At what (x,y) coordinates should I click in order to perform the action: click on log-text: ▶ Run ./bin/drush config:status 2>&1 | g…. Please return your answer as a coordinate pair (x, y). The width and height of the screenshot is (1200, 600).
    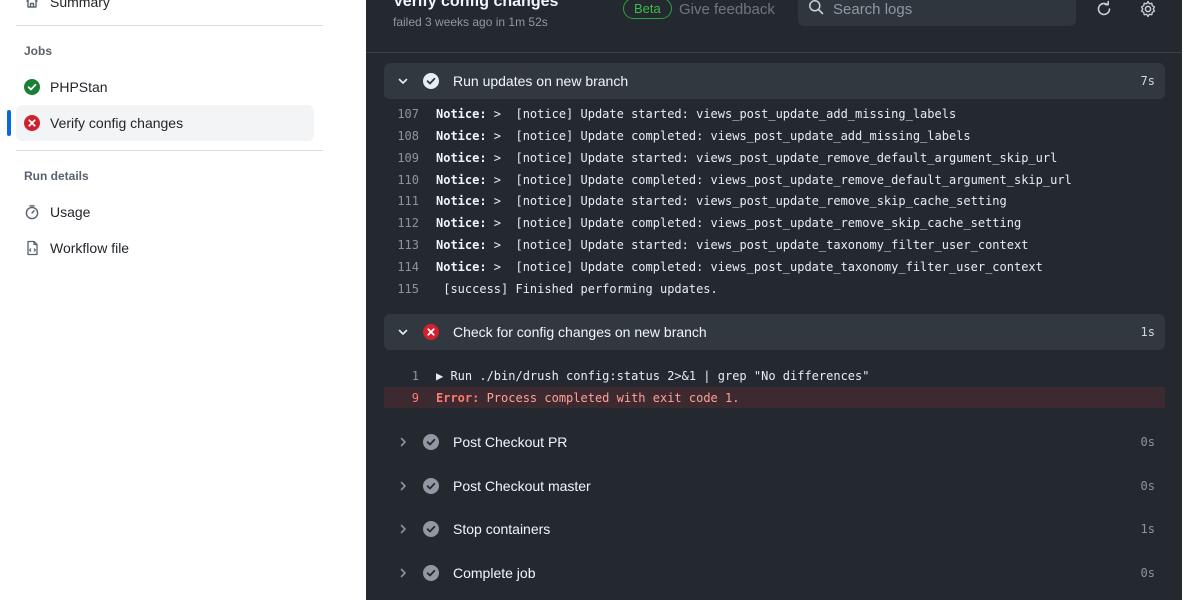
    Looking at the image, I should click on (652, 376).